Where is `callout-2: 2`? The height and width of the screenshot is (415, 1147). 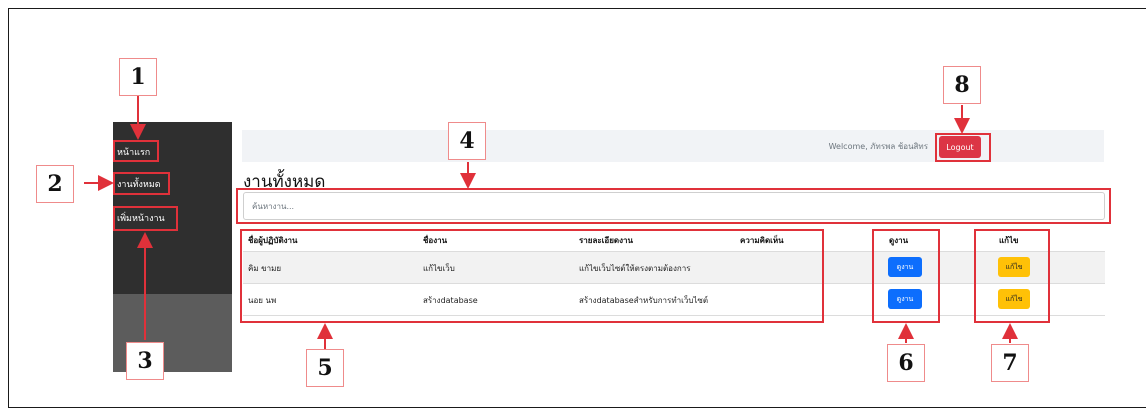 callout-2: 2 is located at coordinates (55, 184).